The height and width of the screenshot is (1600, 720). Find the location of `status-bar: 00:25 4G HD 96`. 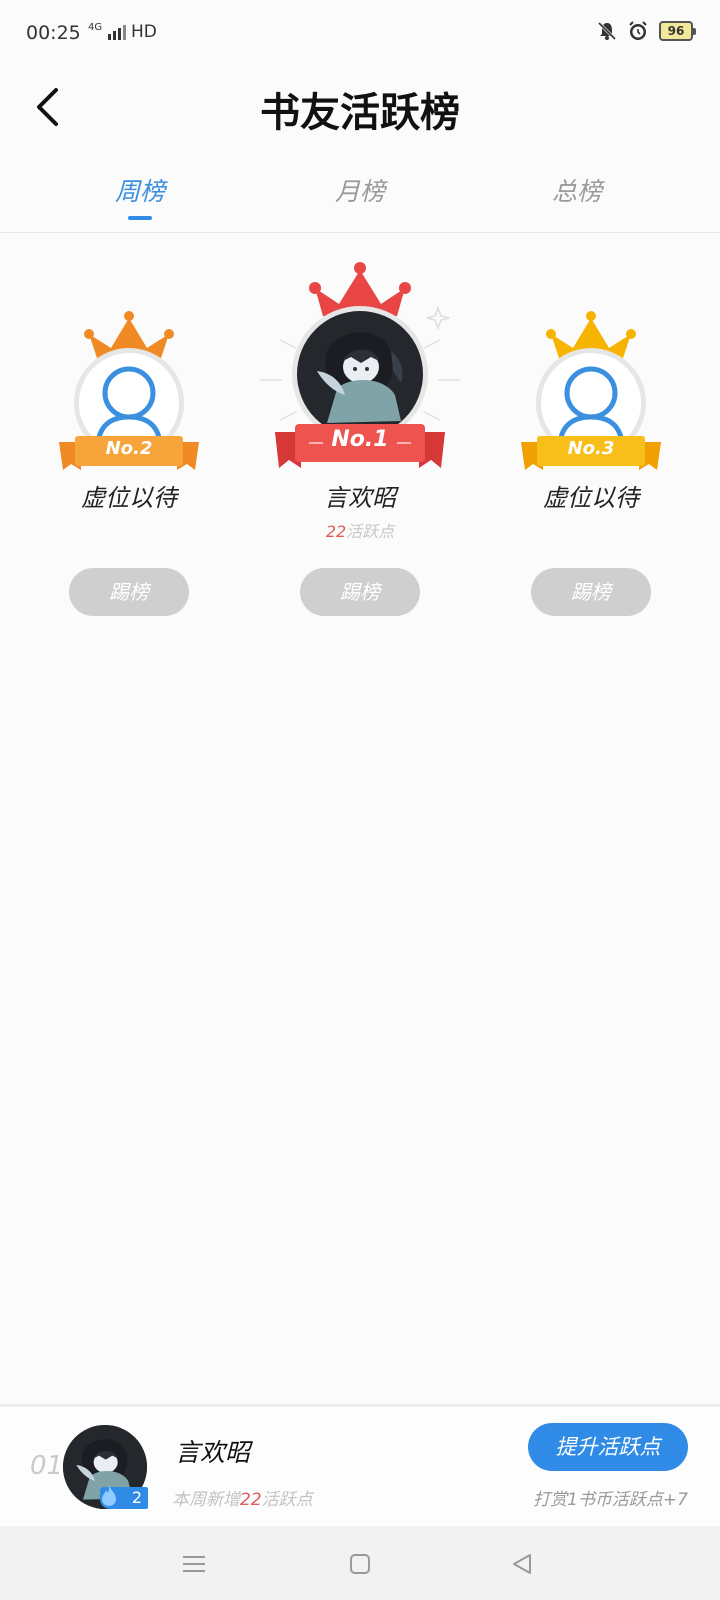

status-bar: 00:25 4G HD 96 is located at coordinates (360, 35).